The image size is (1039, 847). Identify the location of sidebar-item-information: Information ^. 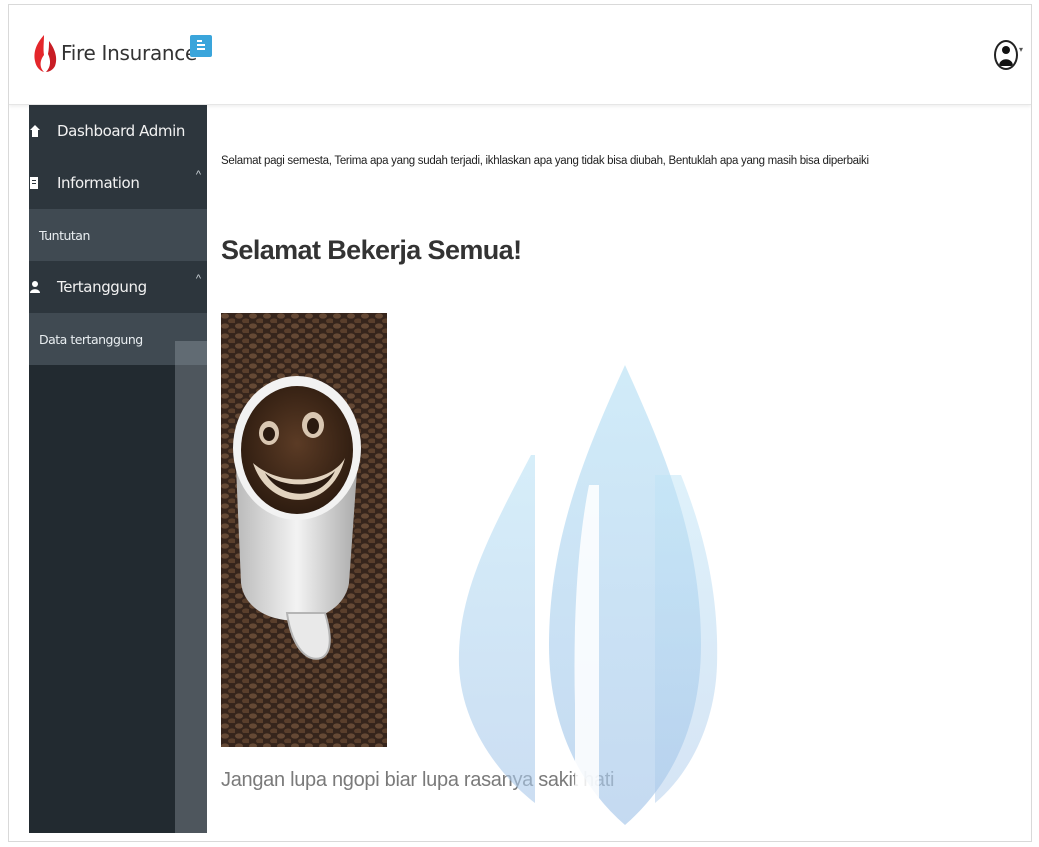
(118, 183).